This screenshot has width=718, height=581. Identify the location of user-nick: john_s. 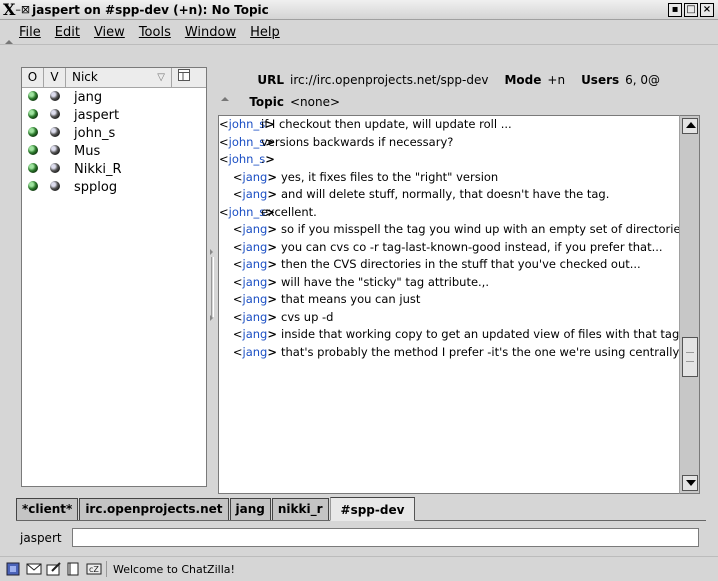
(95, 133).